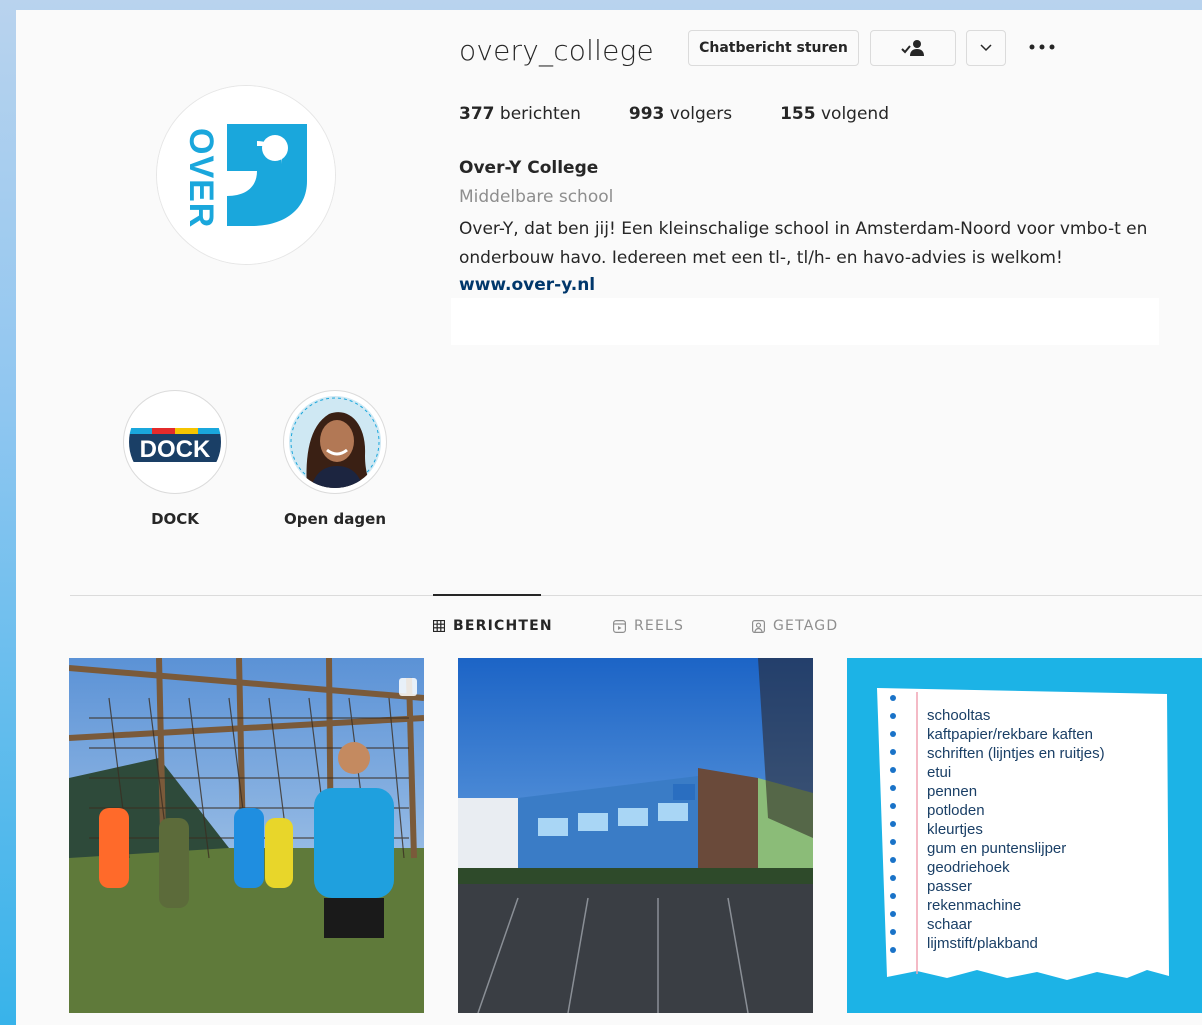 This screenshot has width=1202, height=1025. Describe the element at coordinates (805, 321) in the screenshot. I see `bio-blank-area` at that location.